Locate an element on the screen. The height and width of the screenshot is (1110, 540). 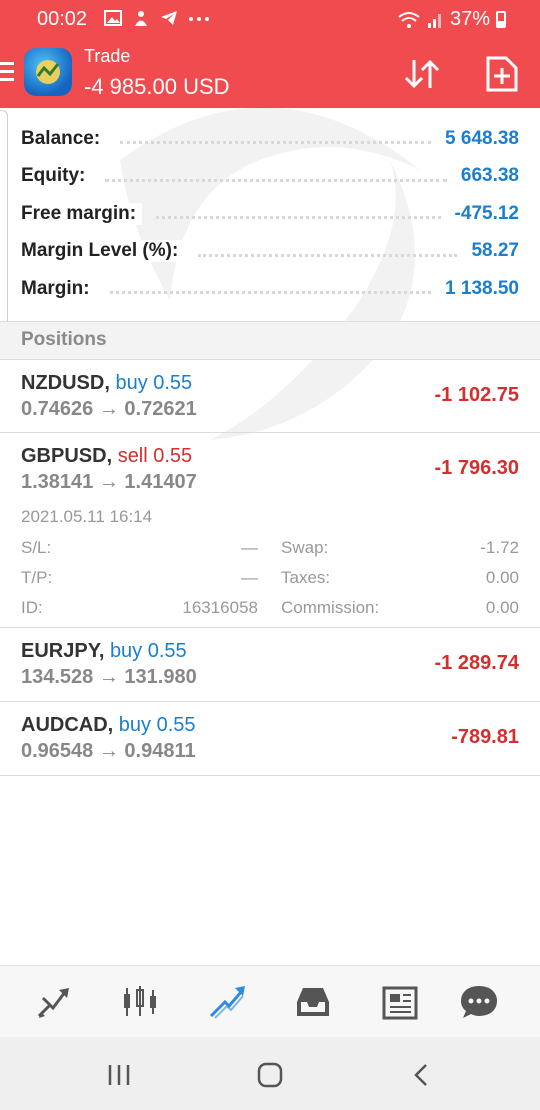
balance-value: 5 648.38 is located at coordinates (482, 138).